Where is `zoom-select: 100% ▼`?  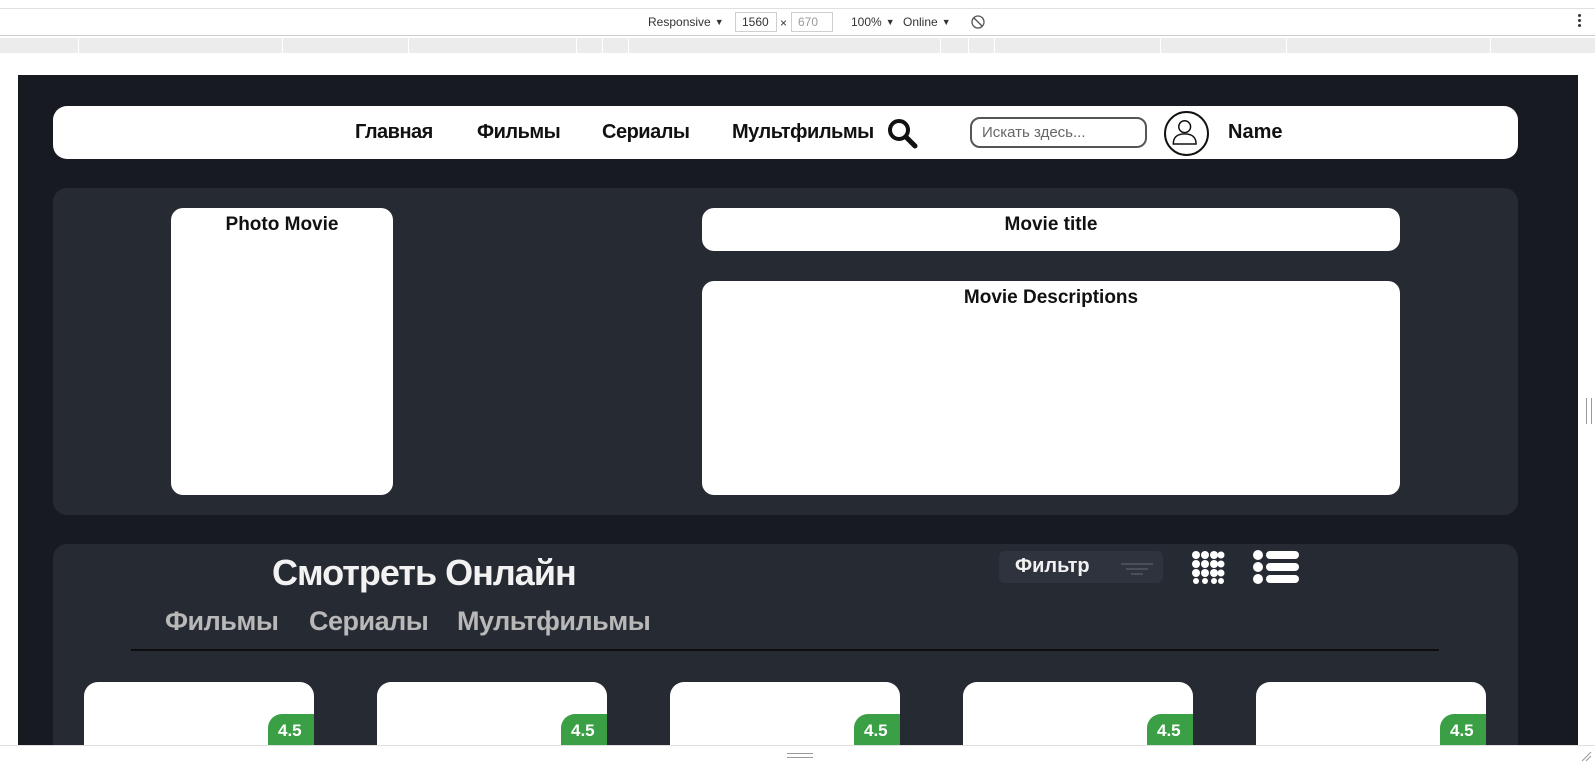
zoom-select: 100% ▼ is located at coordinates (873, 22).